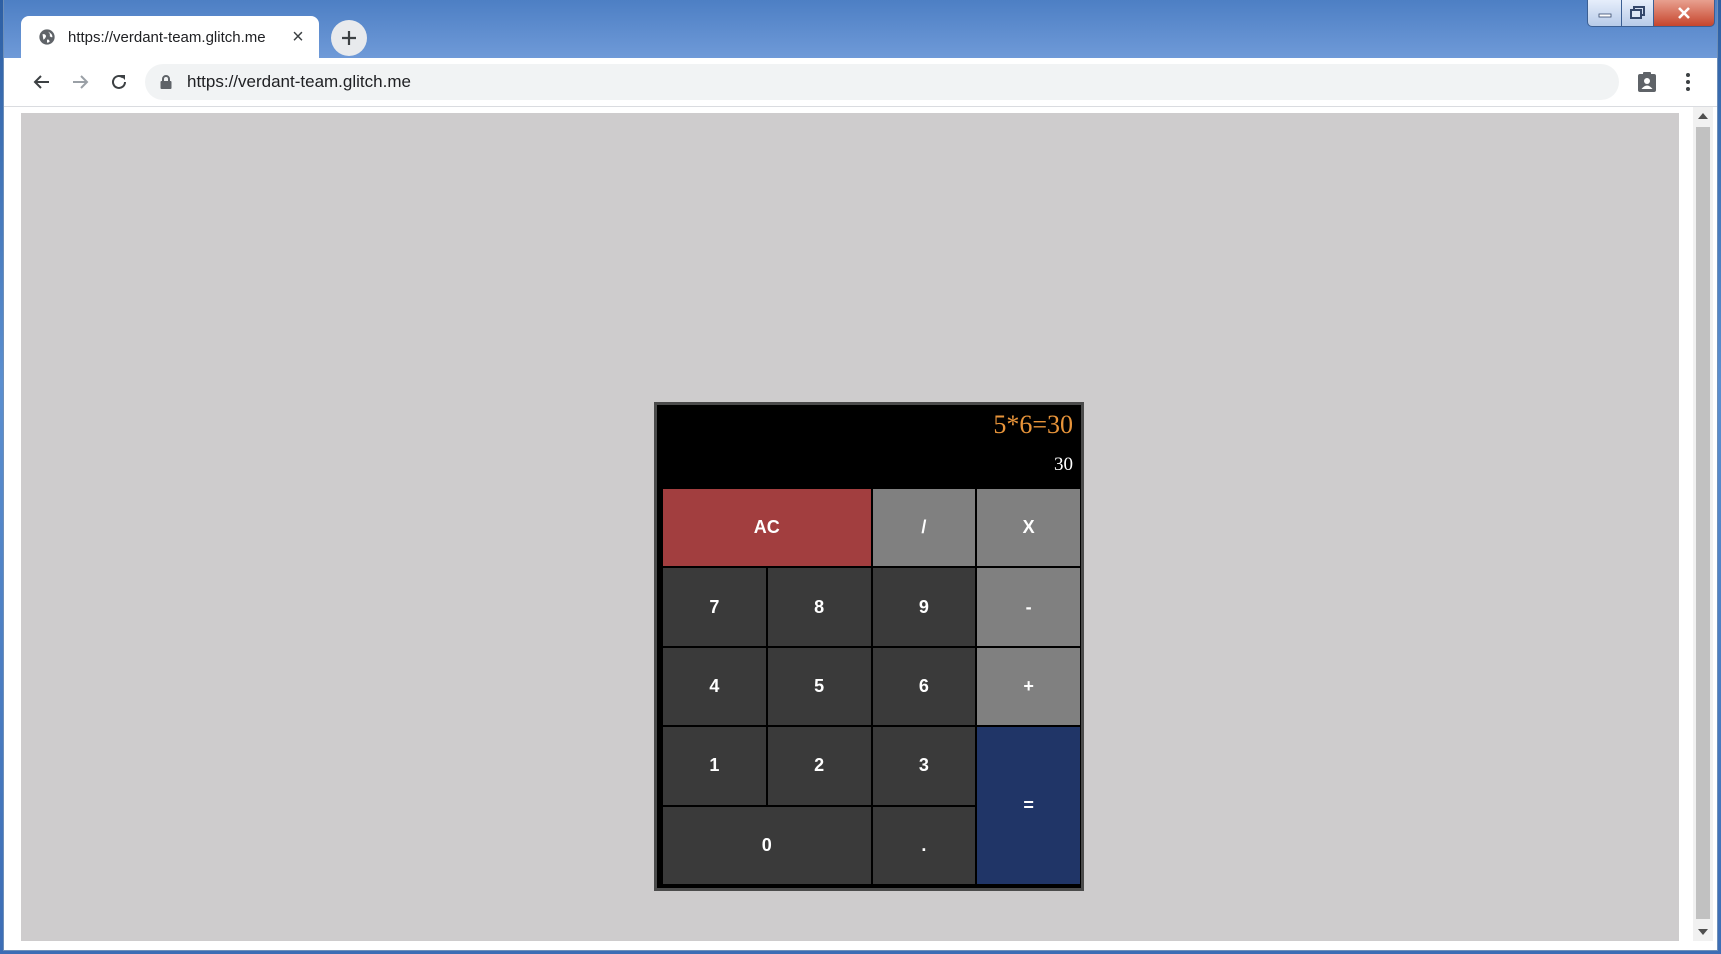  I want to click on close-icon: ×, so click(298, 37).